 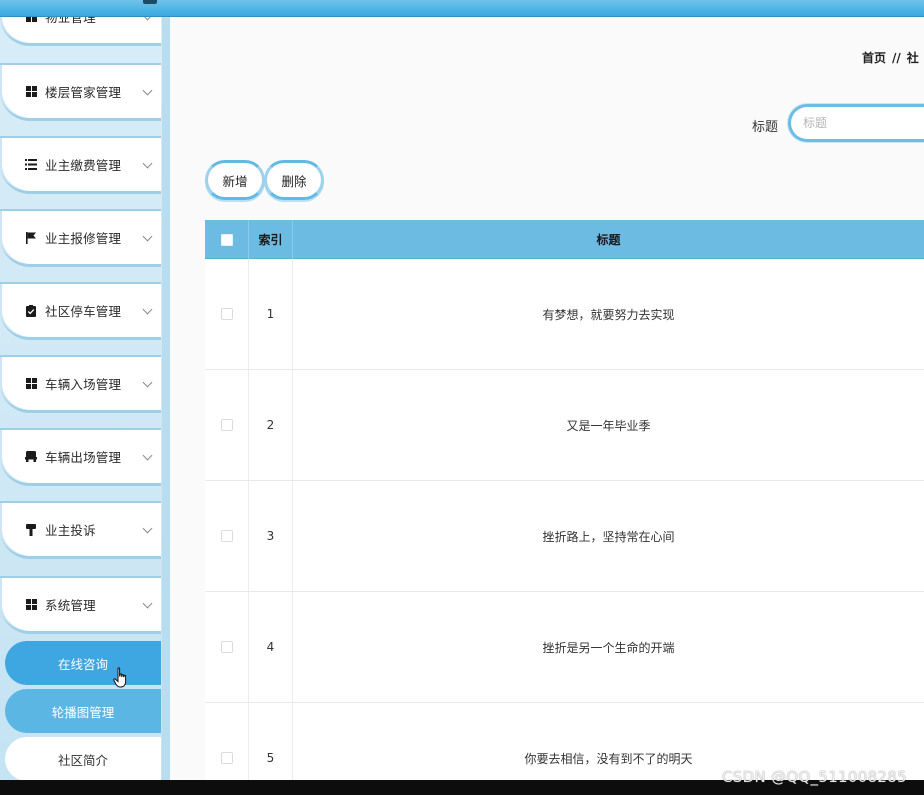 I want to click on sidebar-item-payment: 业主缴费管理, so click(x=80, y=165).